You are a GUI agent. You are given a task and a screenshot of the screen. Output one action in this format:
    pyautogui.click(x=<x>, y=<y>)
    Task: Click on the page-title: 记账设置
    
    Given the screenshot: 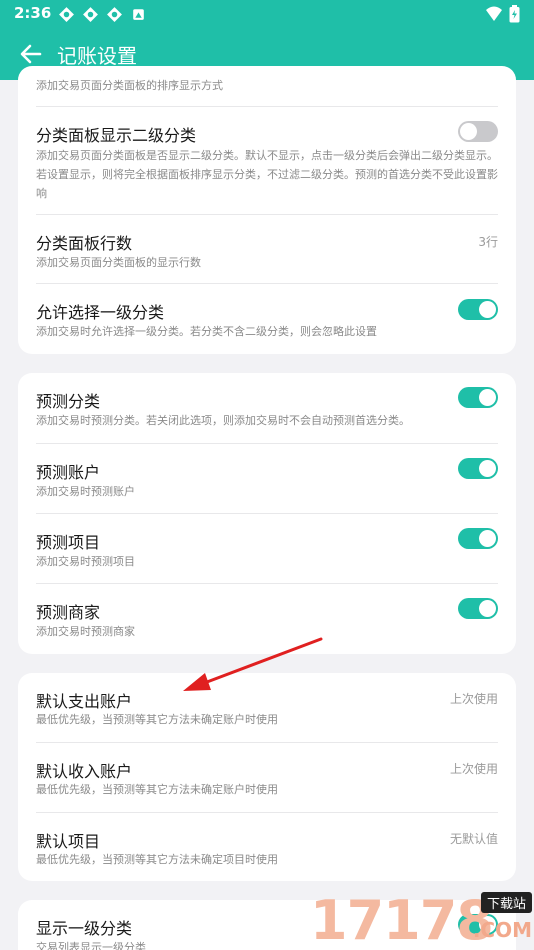 What is the action you would take?
    pyautogui.click(x=97, y=56)
    